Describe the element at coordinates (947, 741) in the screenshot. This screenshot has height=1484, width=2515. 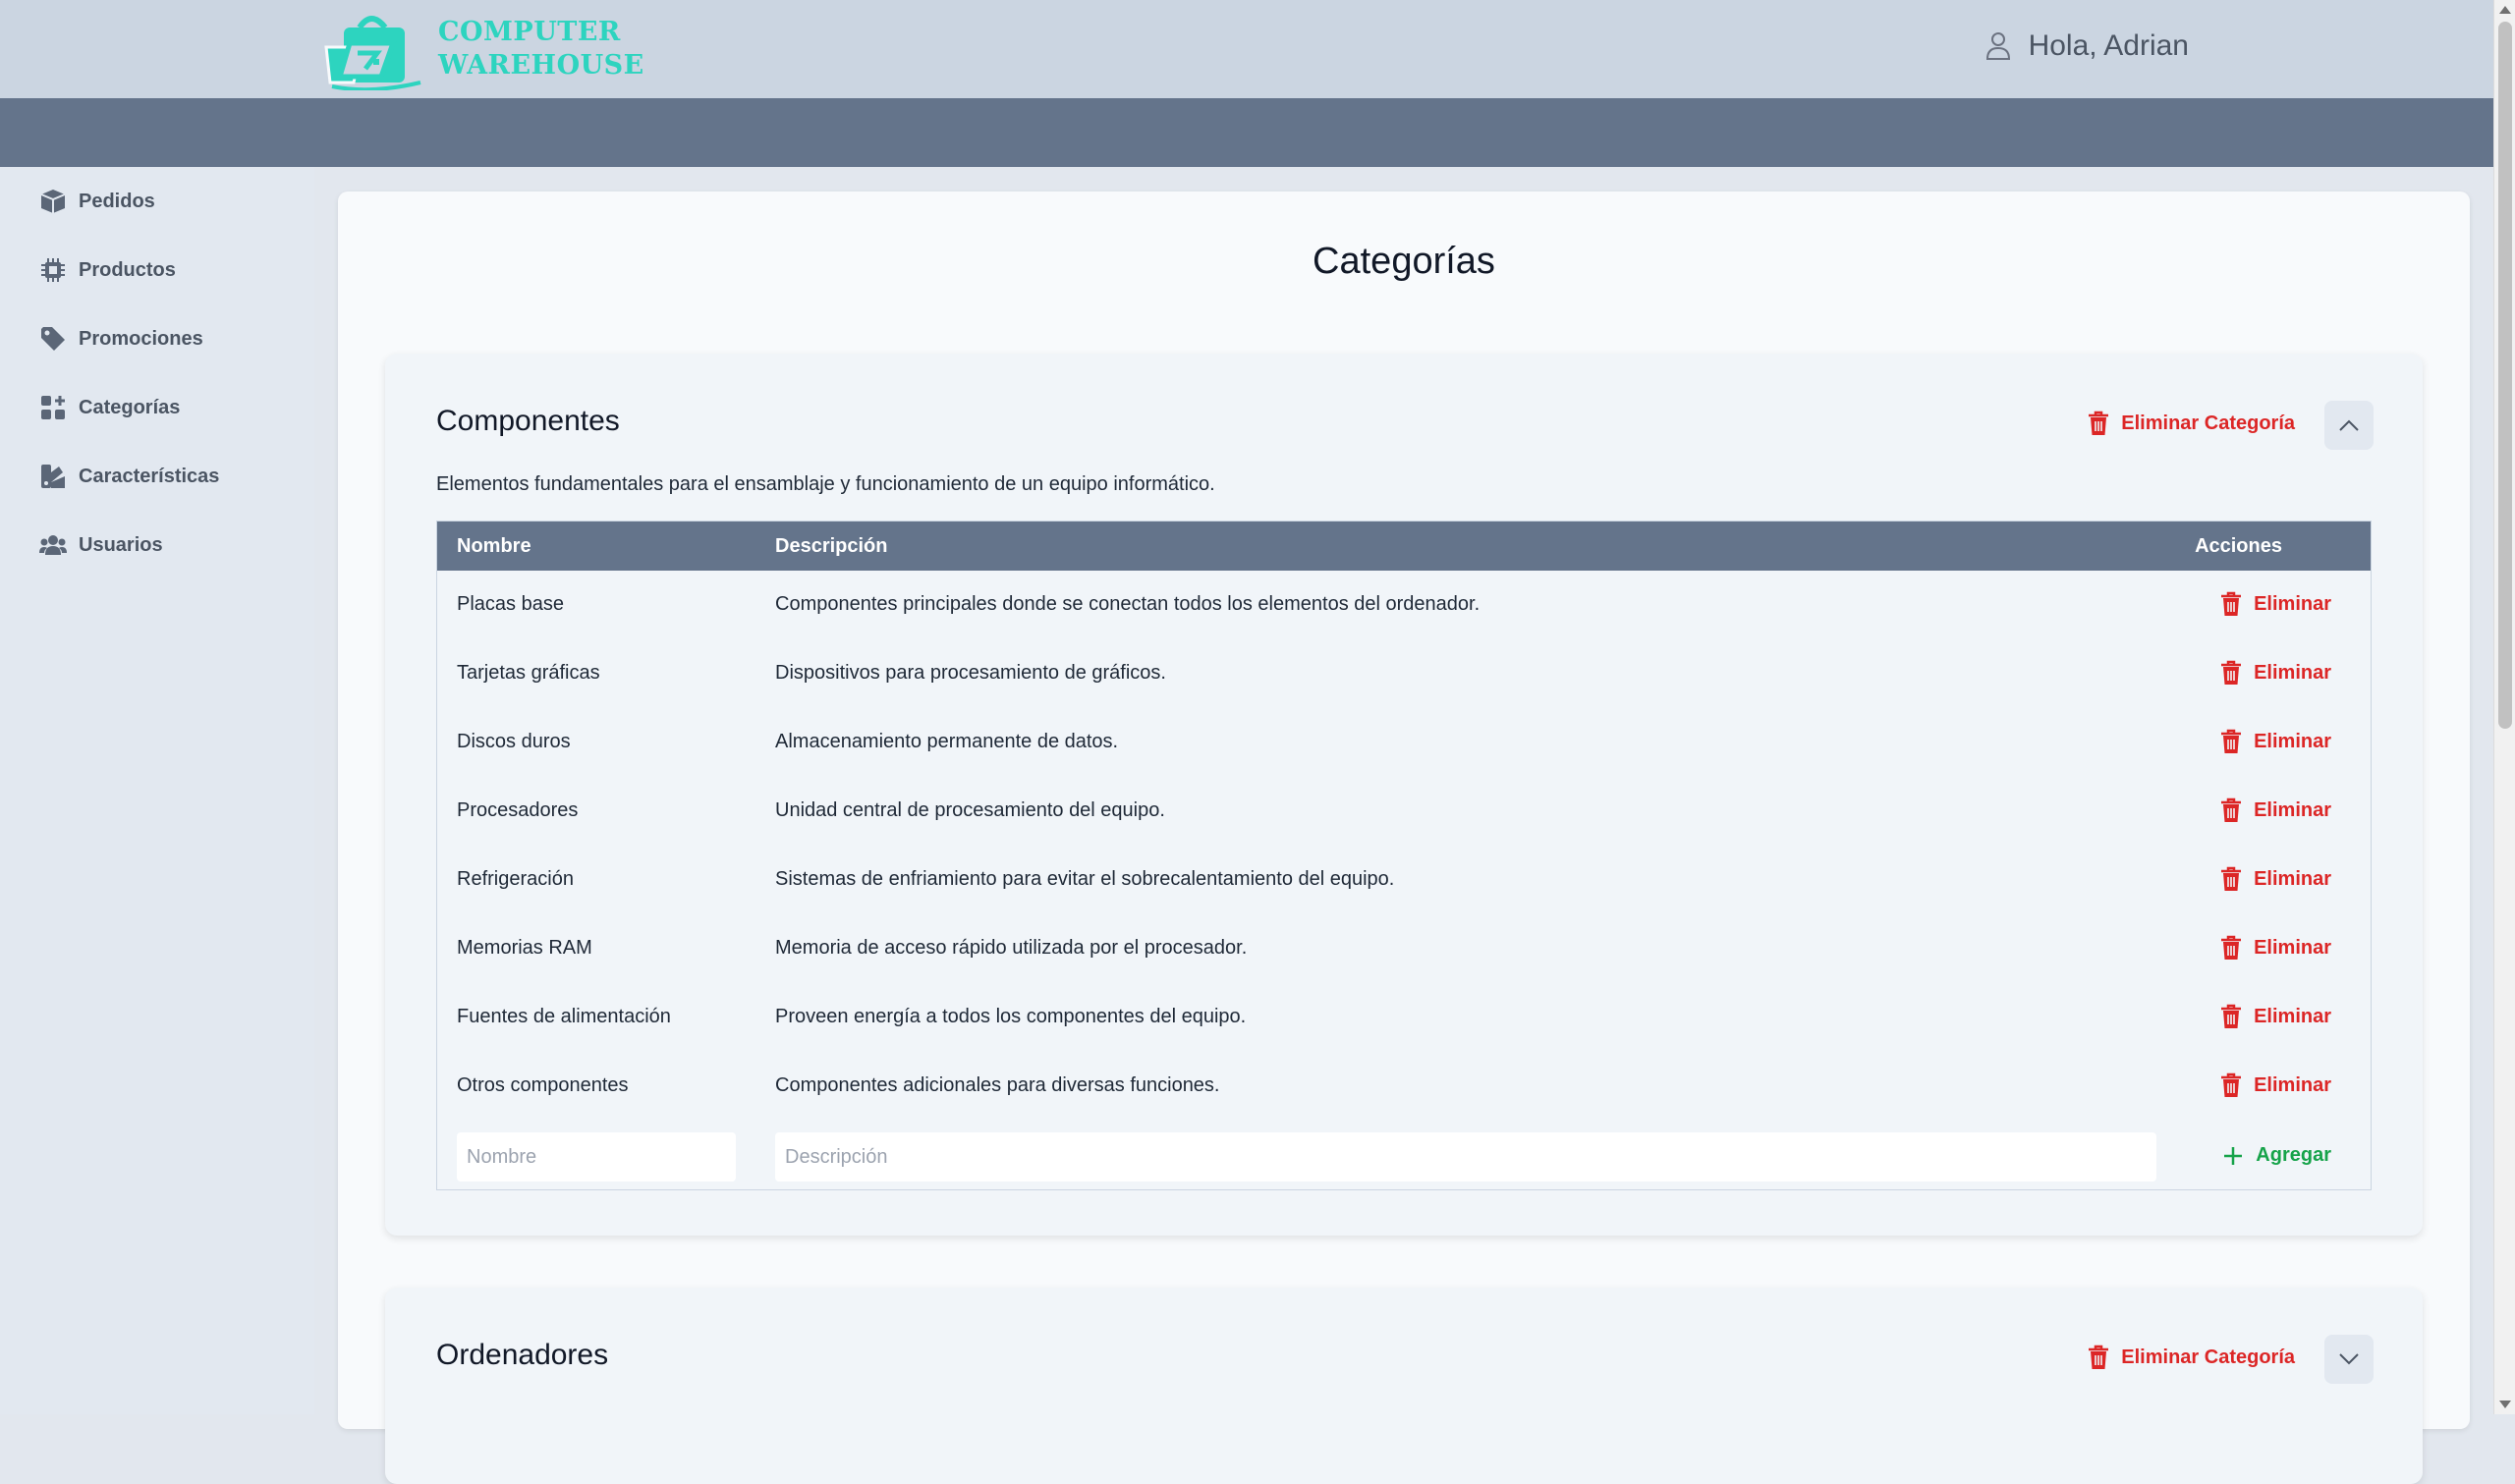
I see `row-description: Almacenamiento permanente de datos.` at that location.